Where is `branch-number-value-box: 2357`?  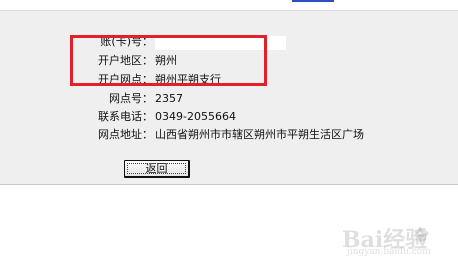
branch-number-value-box: 2357 is located at coordinates (280, 99).